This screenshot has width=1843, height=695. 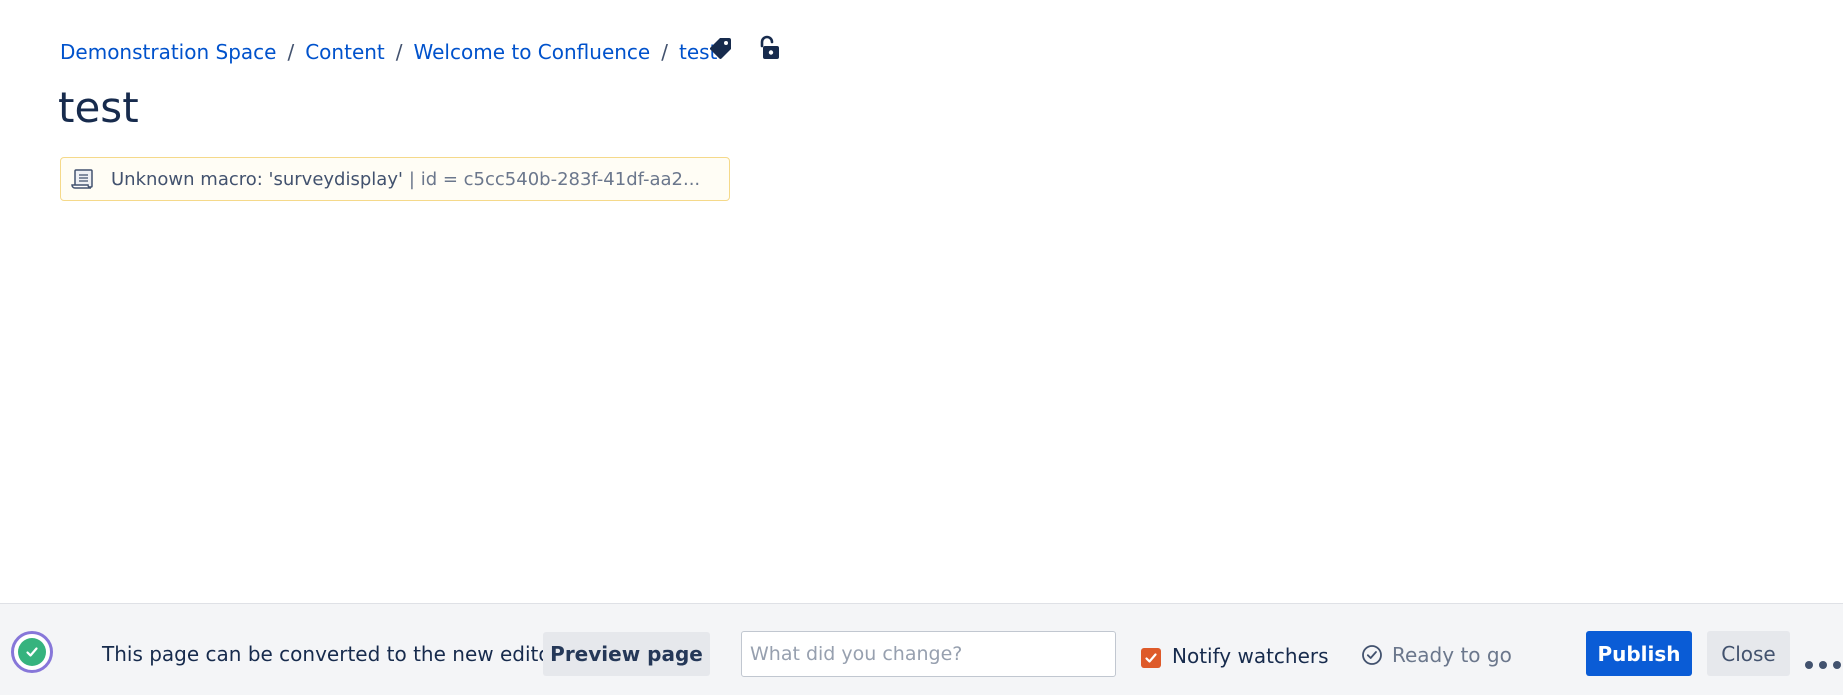 I want to click on tag-icon, so click(x=721, y=48).